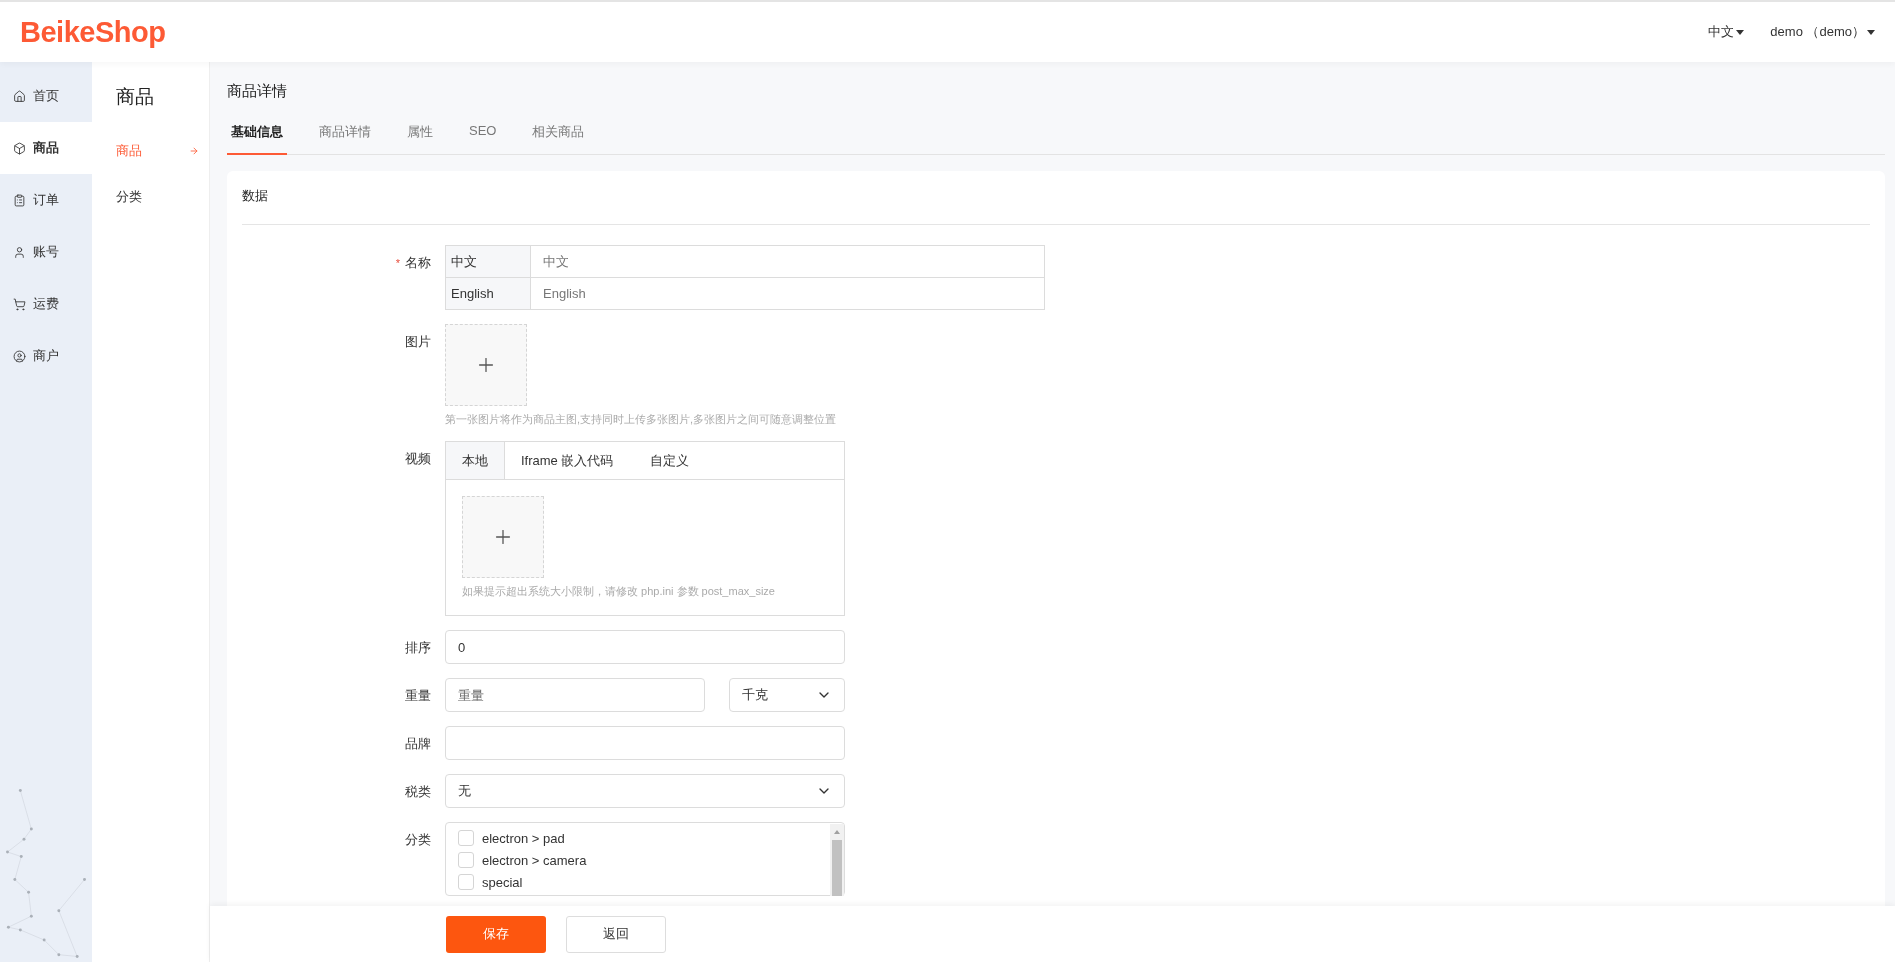 The height and width of the screenshot is (962, 1895). Describe the element at coordinates (1726, 32) in the screenshot. I see `language-dropdown: 中文` at that location.